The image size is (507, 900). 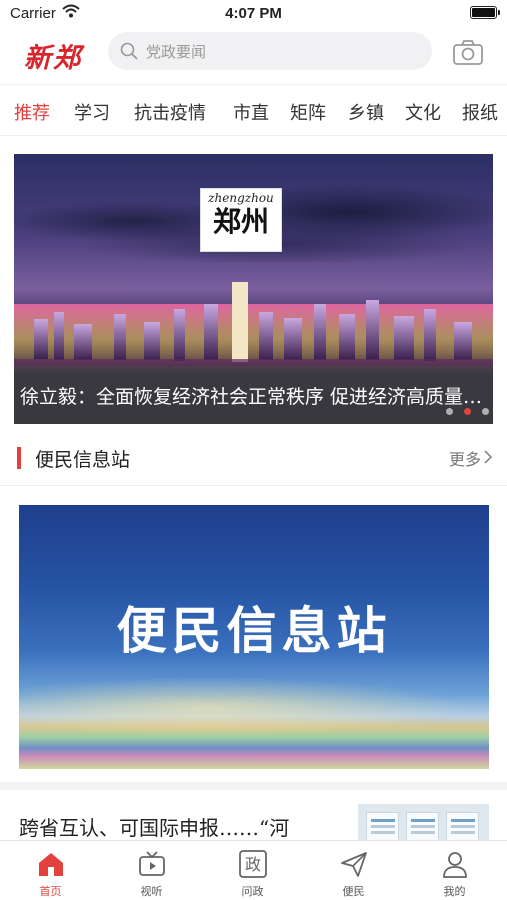 I want to click on nav-video-label: 视听, so click(x=151, y=891).